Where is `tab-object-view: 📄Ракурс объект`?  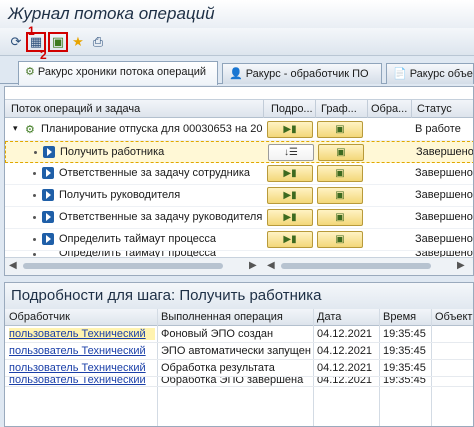 tab-object-view: 📄Ракурс объект is located at coordinates (430, 73).